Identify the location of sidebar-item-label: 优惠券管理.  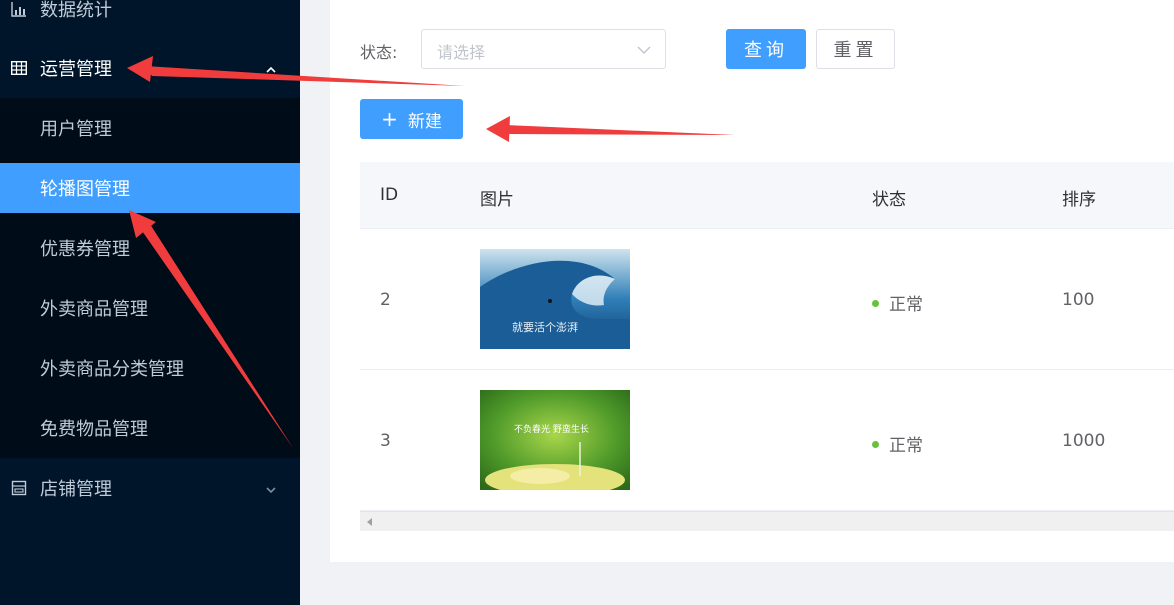
(85, 249).